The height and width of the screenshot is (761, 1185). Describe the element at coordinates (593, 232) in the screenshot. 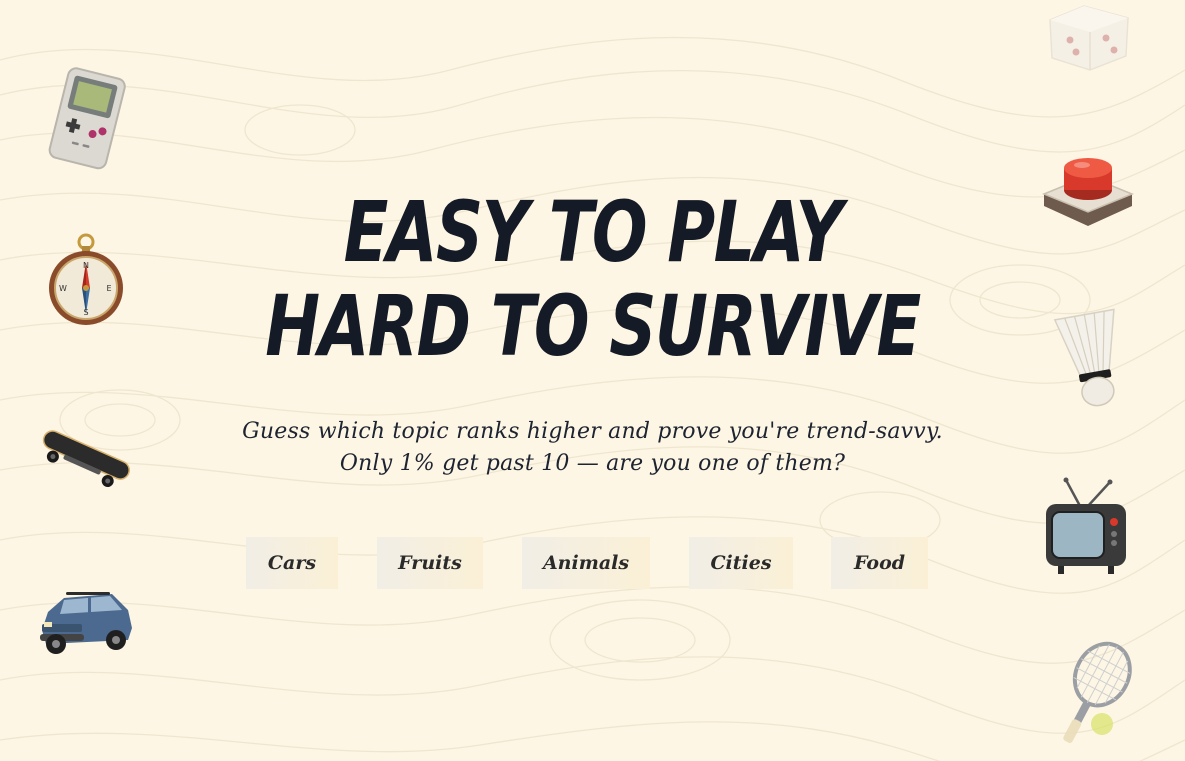

I see `headline-line-1: EASY TO PLAY` at that location.